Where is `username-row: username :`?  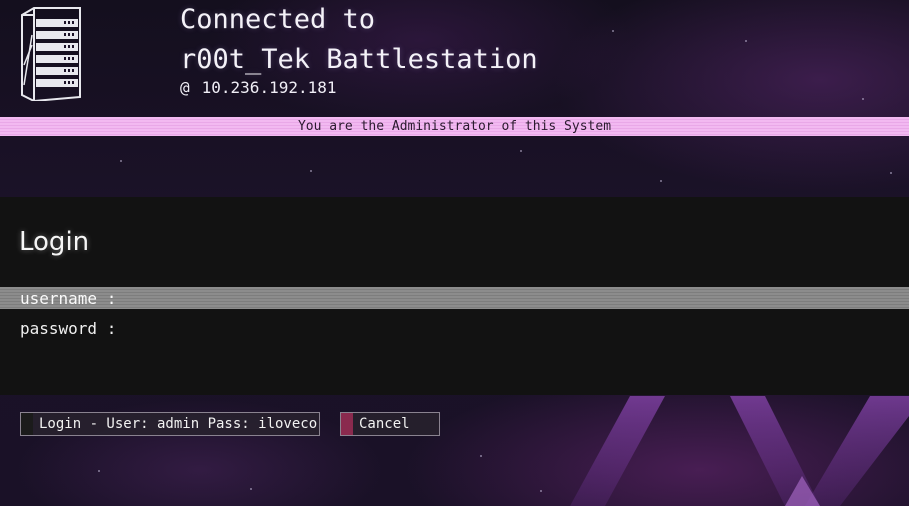 username-row: username : is located at coordinates (454, 298).